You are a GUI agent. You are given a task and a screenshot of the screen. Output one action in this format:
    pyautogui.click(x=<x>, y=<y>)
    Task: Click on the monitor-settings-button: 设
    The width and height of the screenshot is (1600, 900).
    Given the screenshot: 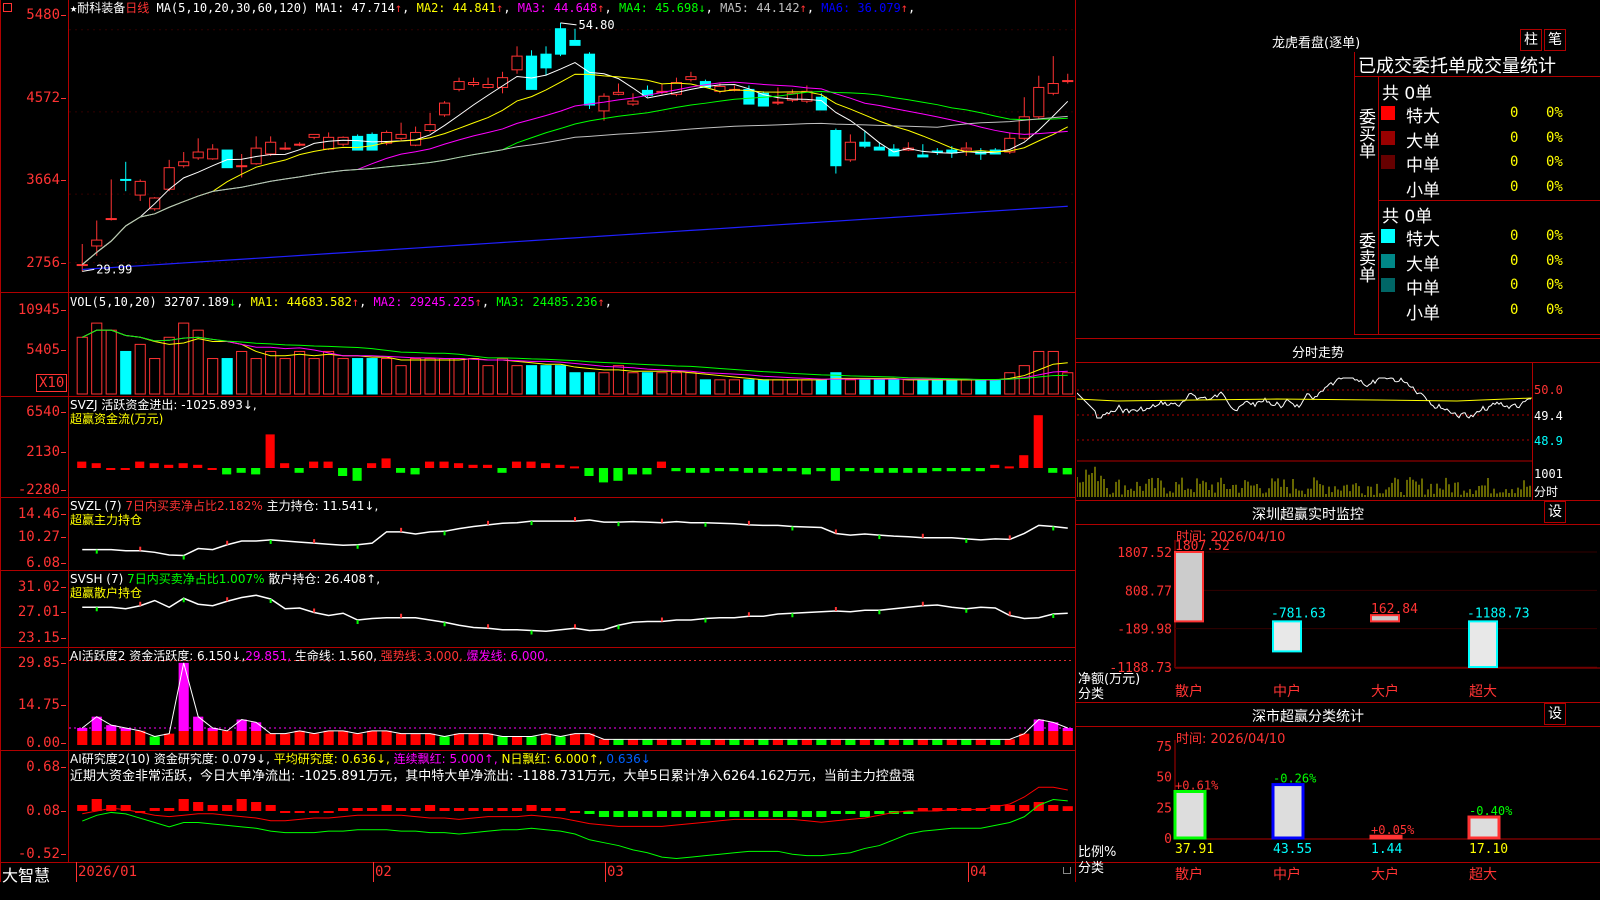 What is the action you would take?
    pyautogui.click(x=1555, y=512)
    